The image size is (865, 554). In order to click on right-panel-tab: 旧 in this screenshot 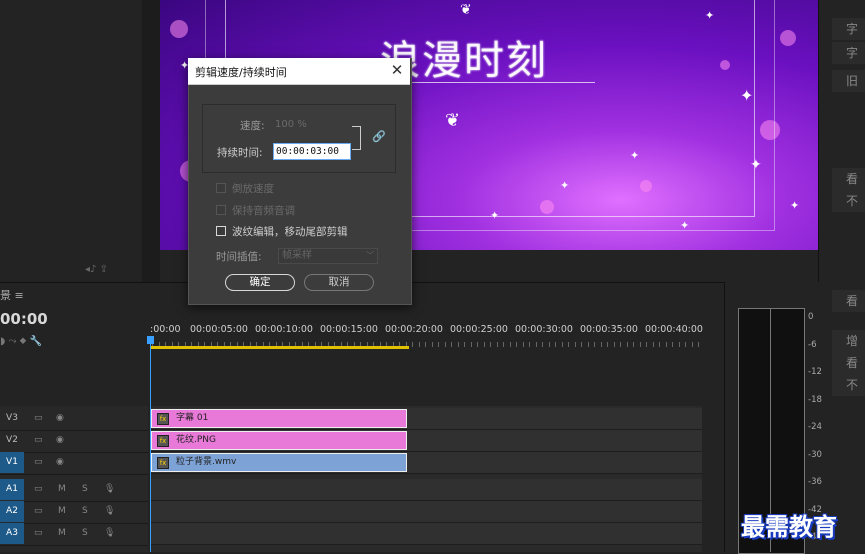, I will do `click(848, 81)`.